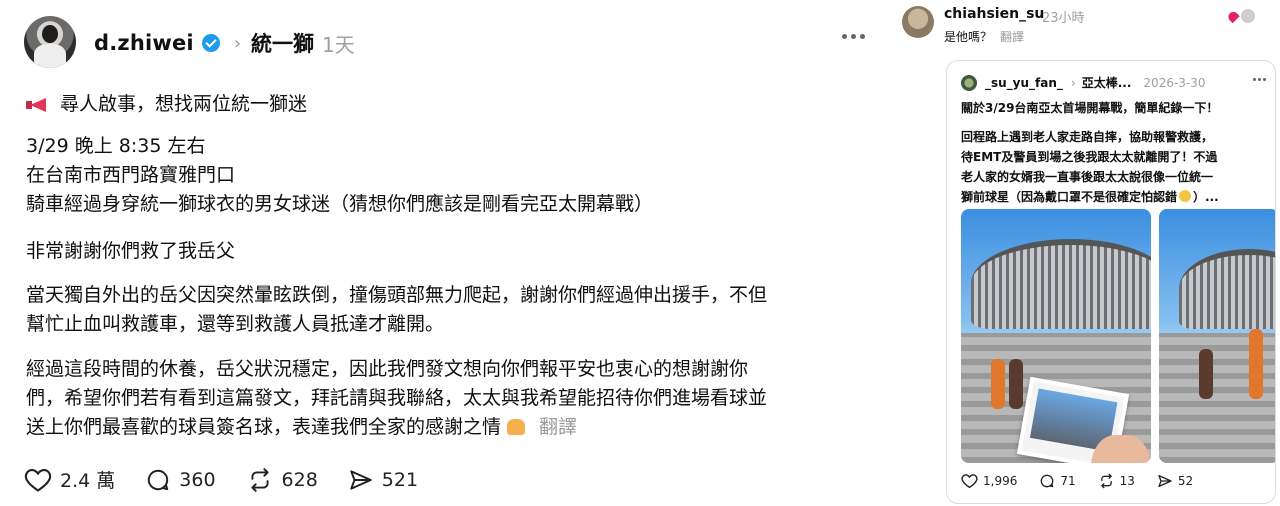 The height and width of the screenshot is (506, 1280). What do you see at coordinates (299, 479) in the screenshot?
I see `repost-count: 628` at bounding box center [299, 479].